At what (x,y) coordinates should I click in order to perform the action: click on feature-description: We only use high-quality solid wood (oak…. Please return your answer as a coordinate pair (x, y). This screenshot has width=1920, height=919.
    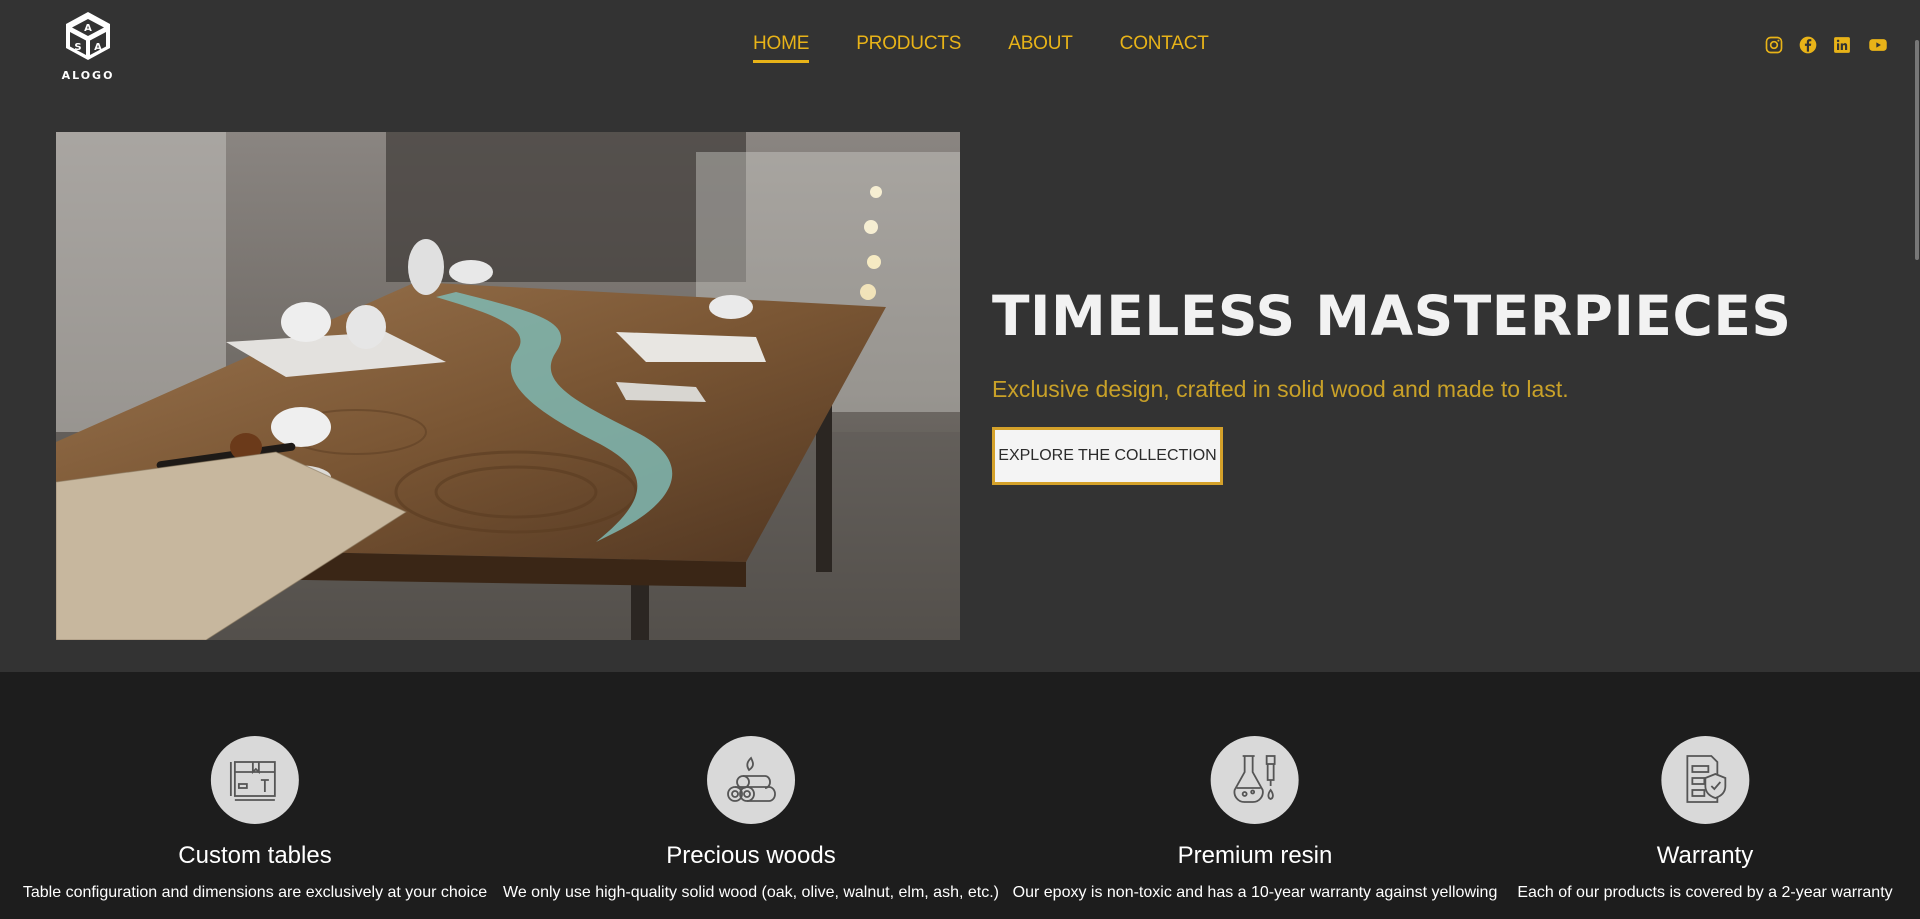
    Looking at the image, I should click on (751, 892).